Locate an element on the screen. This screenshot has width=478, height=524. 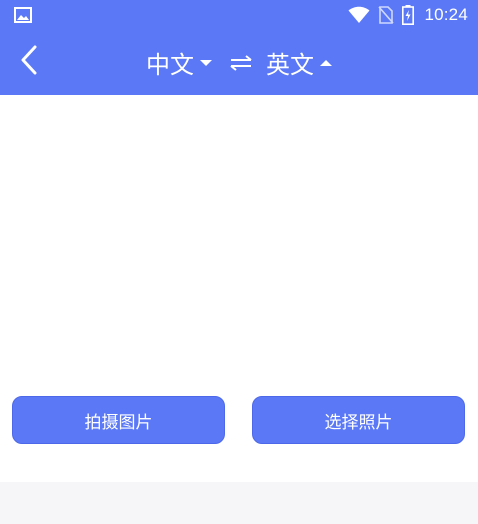
source-language-label: 中文 is located at coordinates (170, 65).